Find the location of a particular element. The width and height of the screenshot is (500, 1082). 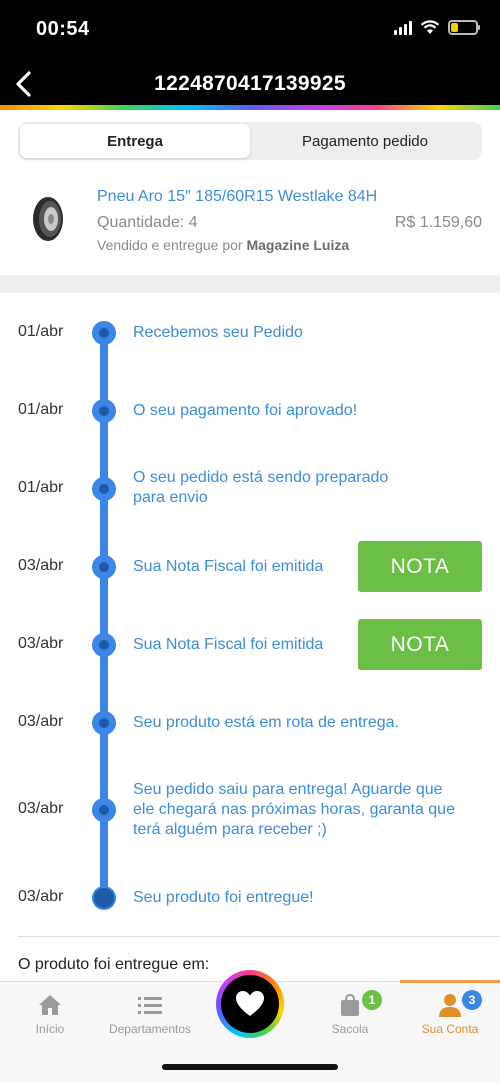

rainbow-divider is located at coordinates (250, 107).